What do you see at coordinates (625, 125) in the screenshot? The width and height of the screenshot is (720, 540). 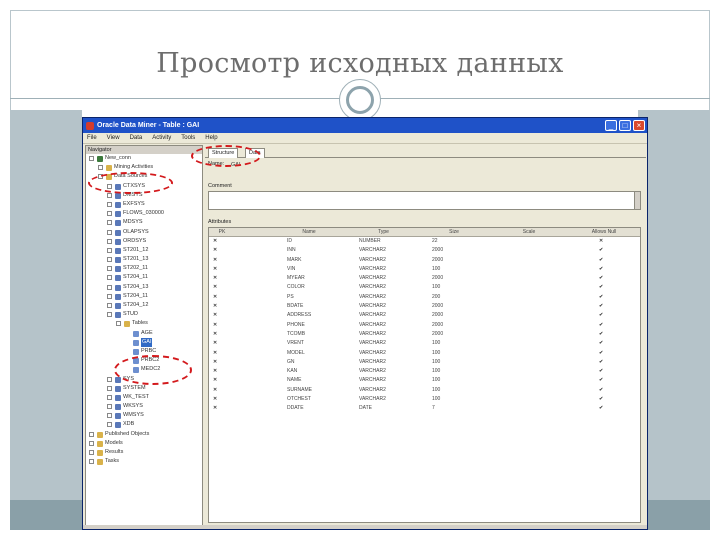 I see `maximize-button: □` at bounding box center [625, 125].